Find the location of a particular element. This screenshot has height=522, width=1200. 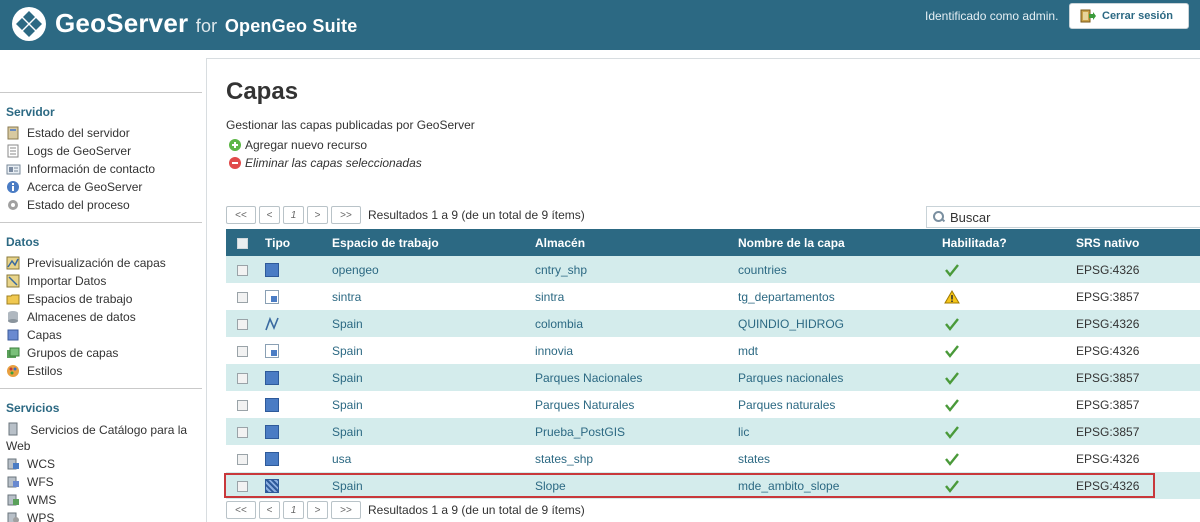

sidebar-item-wfs: WFS is located at coordinates (101, 482).